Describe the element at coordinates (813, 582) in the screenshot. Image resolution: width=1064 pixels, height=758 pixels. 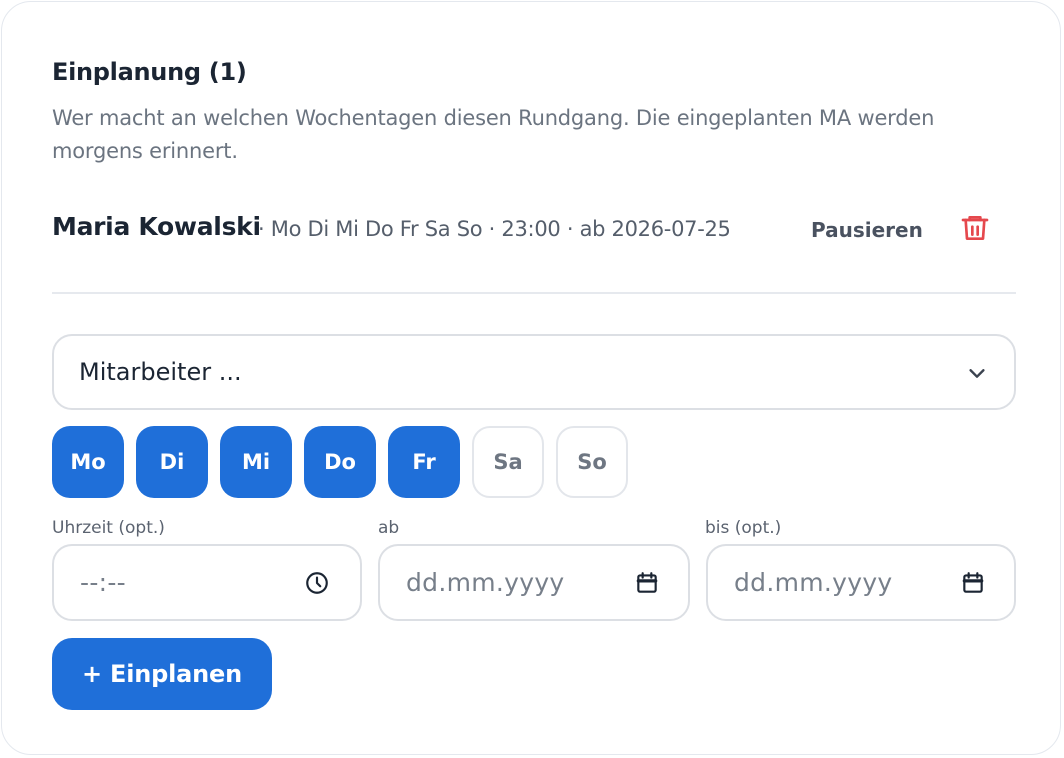
I see `until-date-placeholder: dd.mm.yyyy` at that location.